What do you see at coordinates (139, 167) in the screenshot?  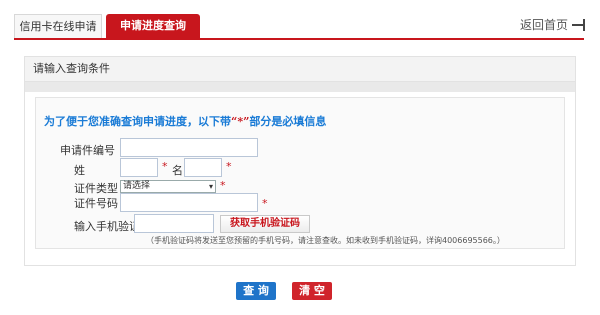 I see `surname-input` at bounding box center [139, 167].